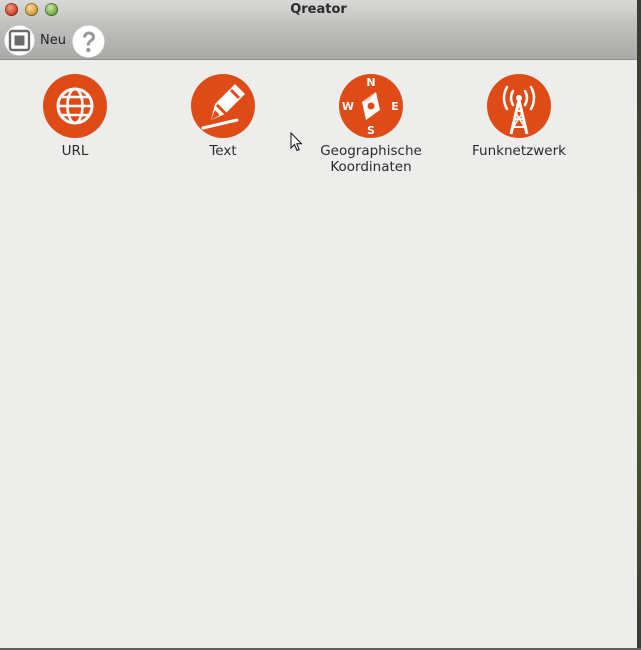  I want to click on type-wifi: Funknetzwerk, so click(519, 116).